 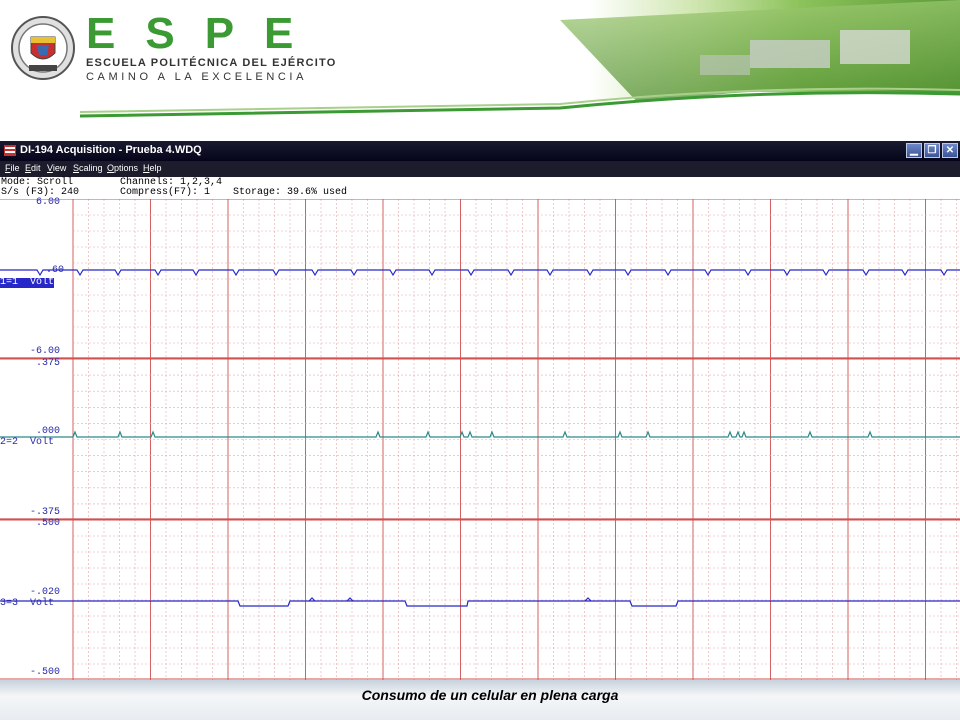 What do you see at coordinates (480, 169) in the screenshot?
I see `menu-bar: File Edit View Scaling Options Help` at bounding box center [480, 169].